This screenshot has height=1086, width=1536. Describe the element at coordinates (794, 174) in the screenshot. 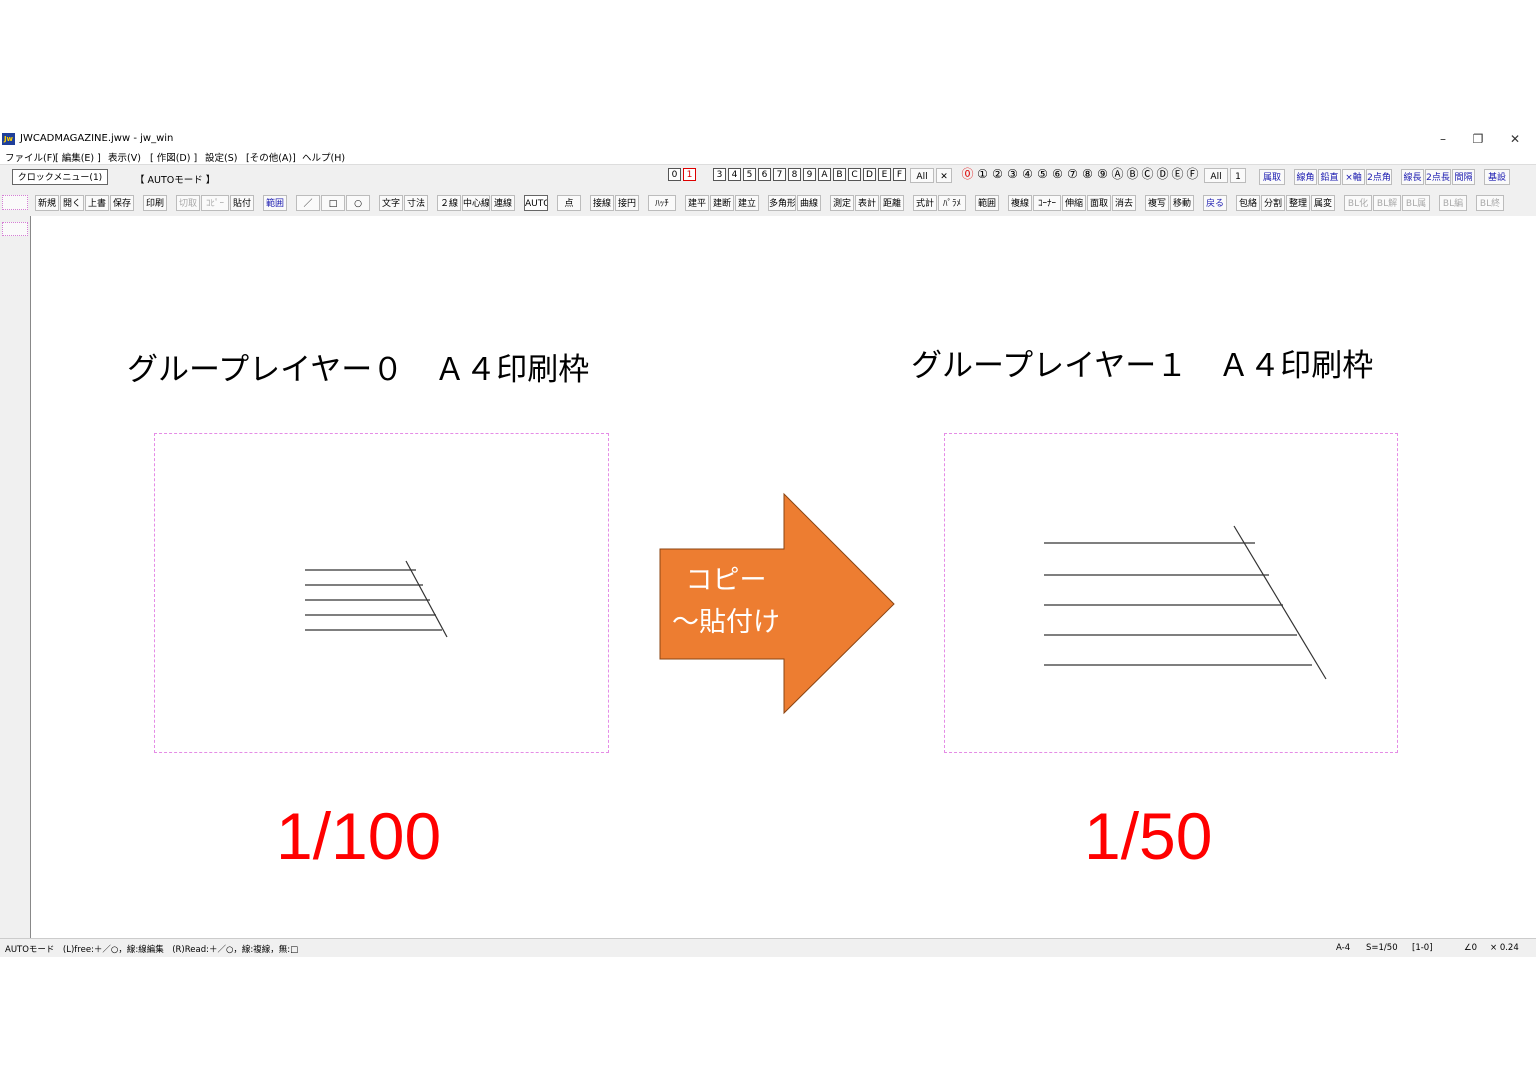

I see `group-layer-button-8: 8` at that location.